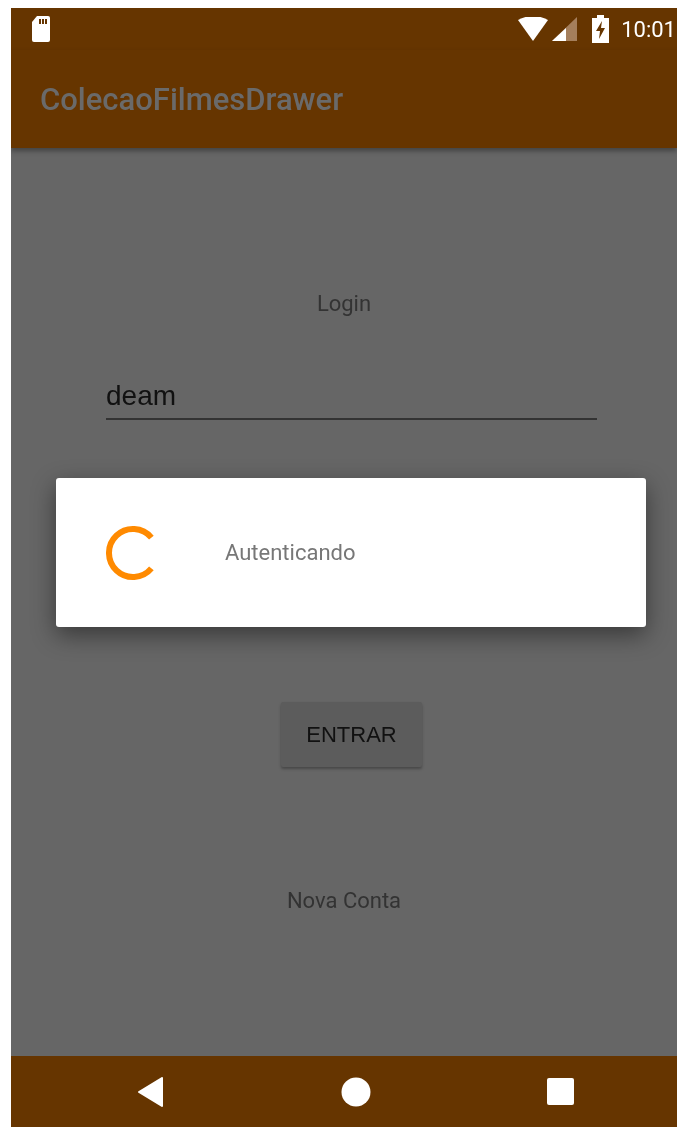 The height and width of the screenshot is (1135, 681). I want to click on status-time: 10:01, so click(648, 29).